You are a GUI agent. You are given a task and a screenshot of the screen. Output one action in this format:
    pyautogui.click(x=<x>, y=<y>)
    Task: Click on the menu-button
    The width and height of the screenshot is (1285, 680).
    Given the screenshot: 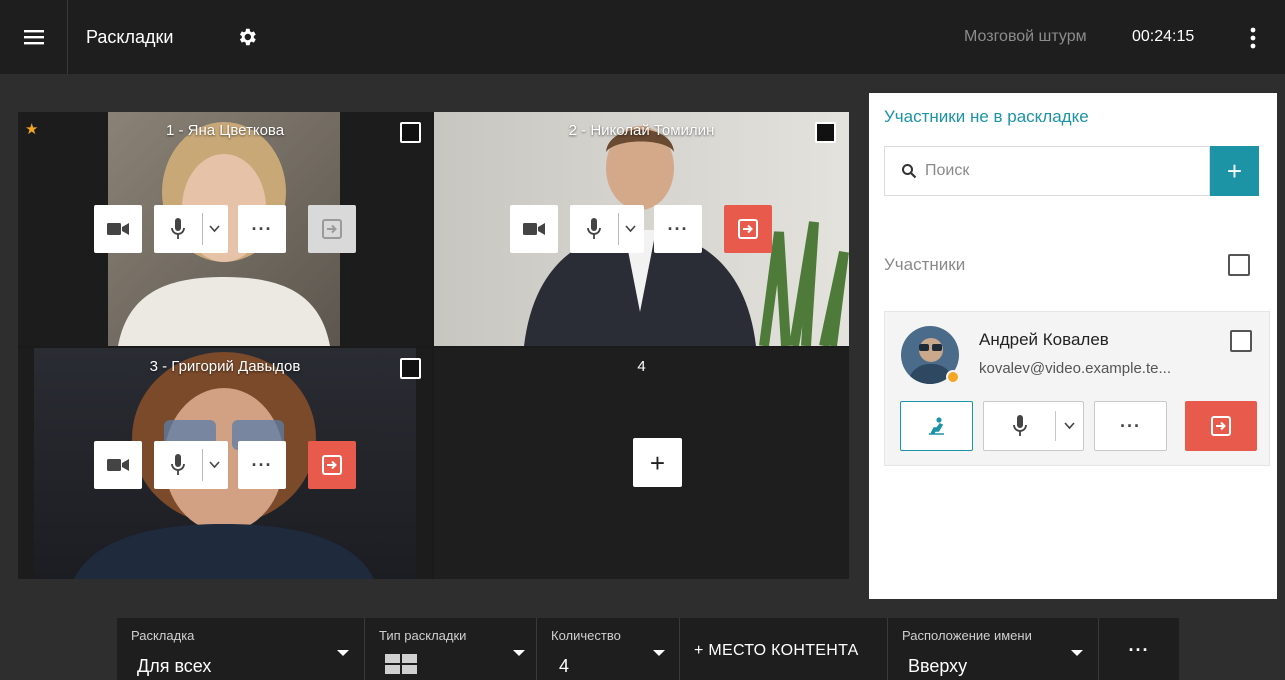 What is the action you would take?
    pyautogui.click(x=34, y=37)
    